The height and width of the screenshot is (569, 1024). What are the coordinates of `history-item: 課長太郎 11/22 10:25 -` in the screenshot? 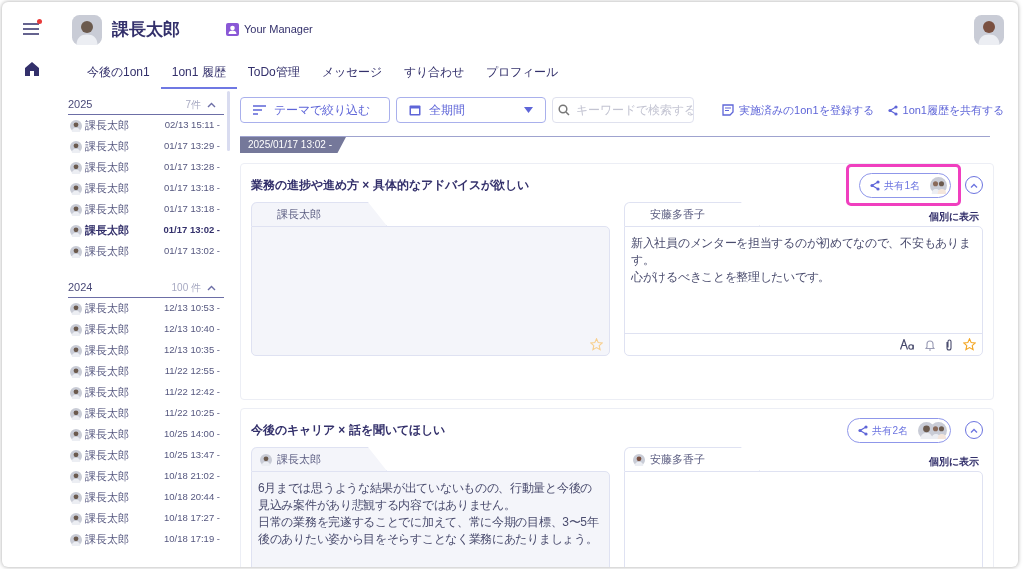 It's located at (146, 413).